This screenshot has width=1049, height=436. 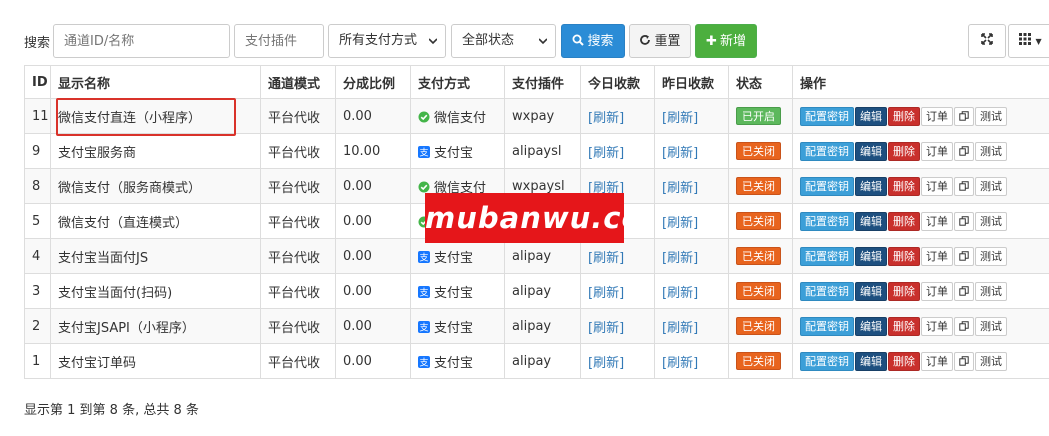 I want to click on cell-today: [刷新], so click(x=617, y=361).